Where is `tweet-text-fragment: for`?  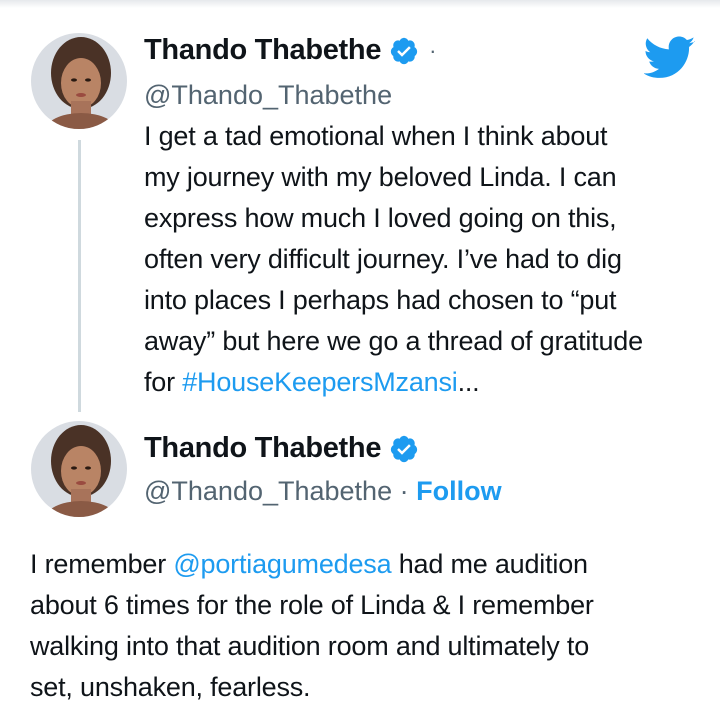 tweet-text-fragment: for is located at coordinates (163, 382).